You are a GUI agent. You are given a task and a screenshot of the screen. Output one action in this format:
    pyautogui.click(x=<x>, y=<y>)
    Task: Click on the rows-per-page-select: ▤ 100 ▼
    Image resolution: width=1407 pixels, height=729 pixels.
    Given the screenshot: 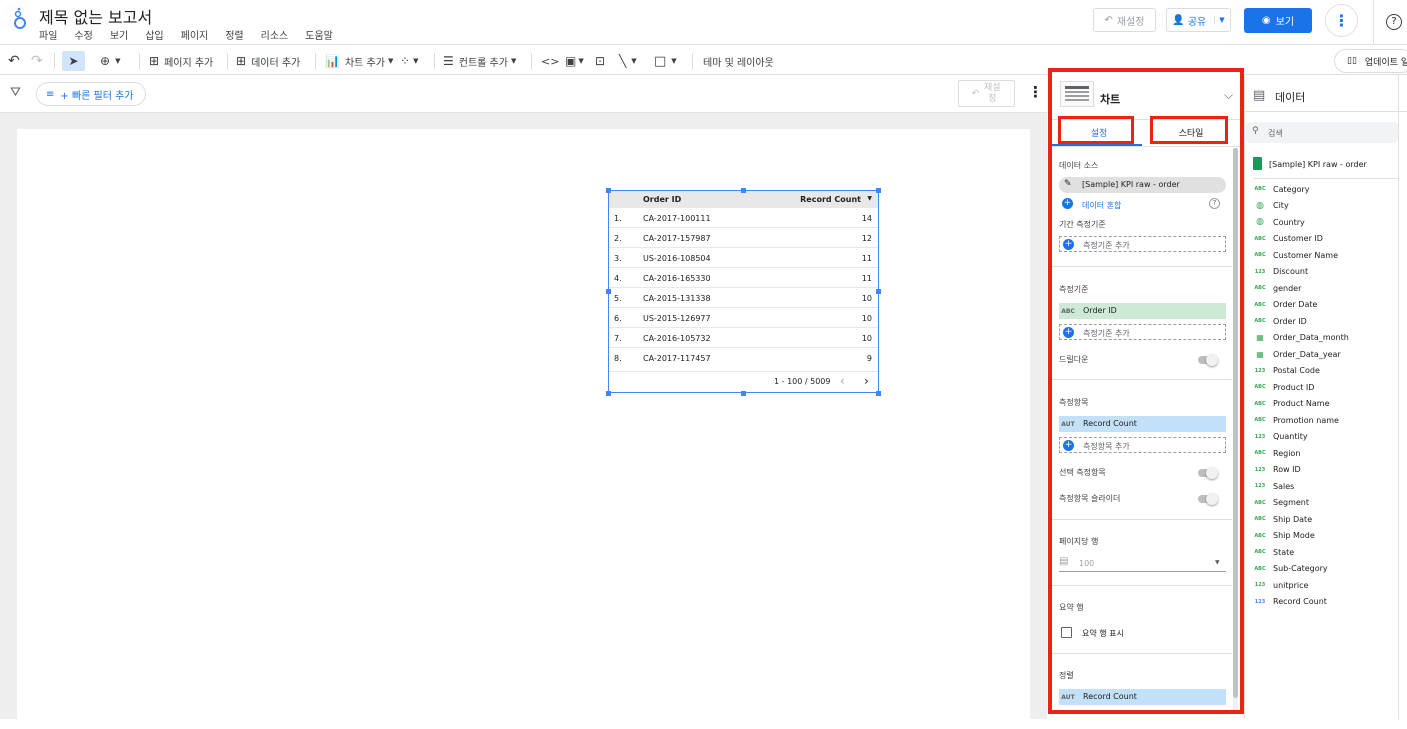 What is the action you would take?
    pyautogui.click(x=1142, y=563)
    